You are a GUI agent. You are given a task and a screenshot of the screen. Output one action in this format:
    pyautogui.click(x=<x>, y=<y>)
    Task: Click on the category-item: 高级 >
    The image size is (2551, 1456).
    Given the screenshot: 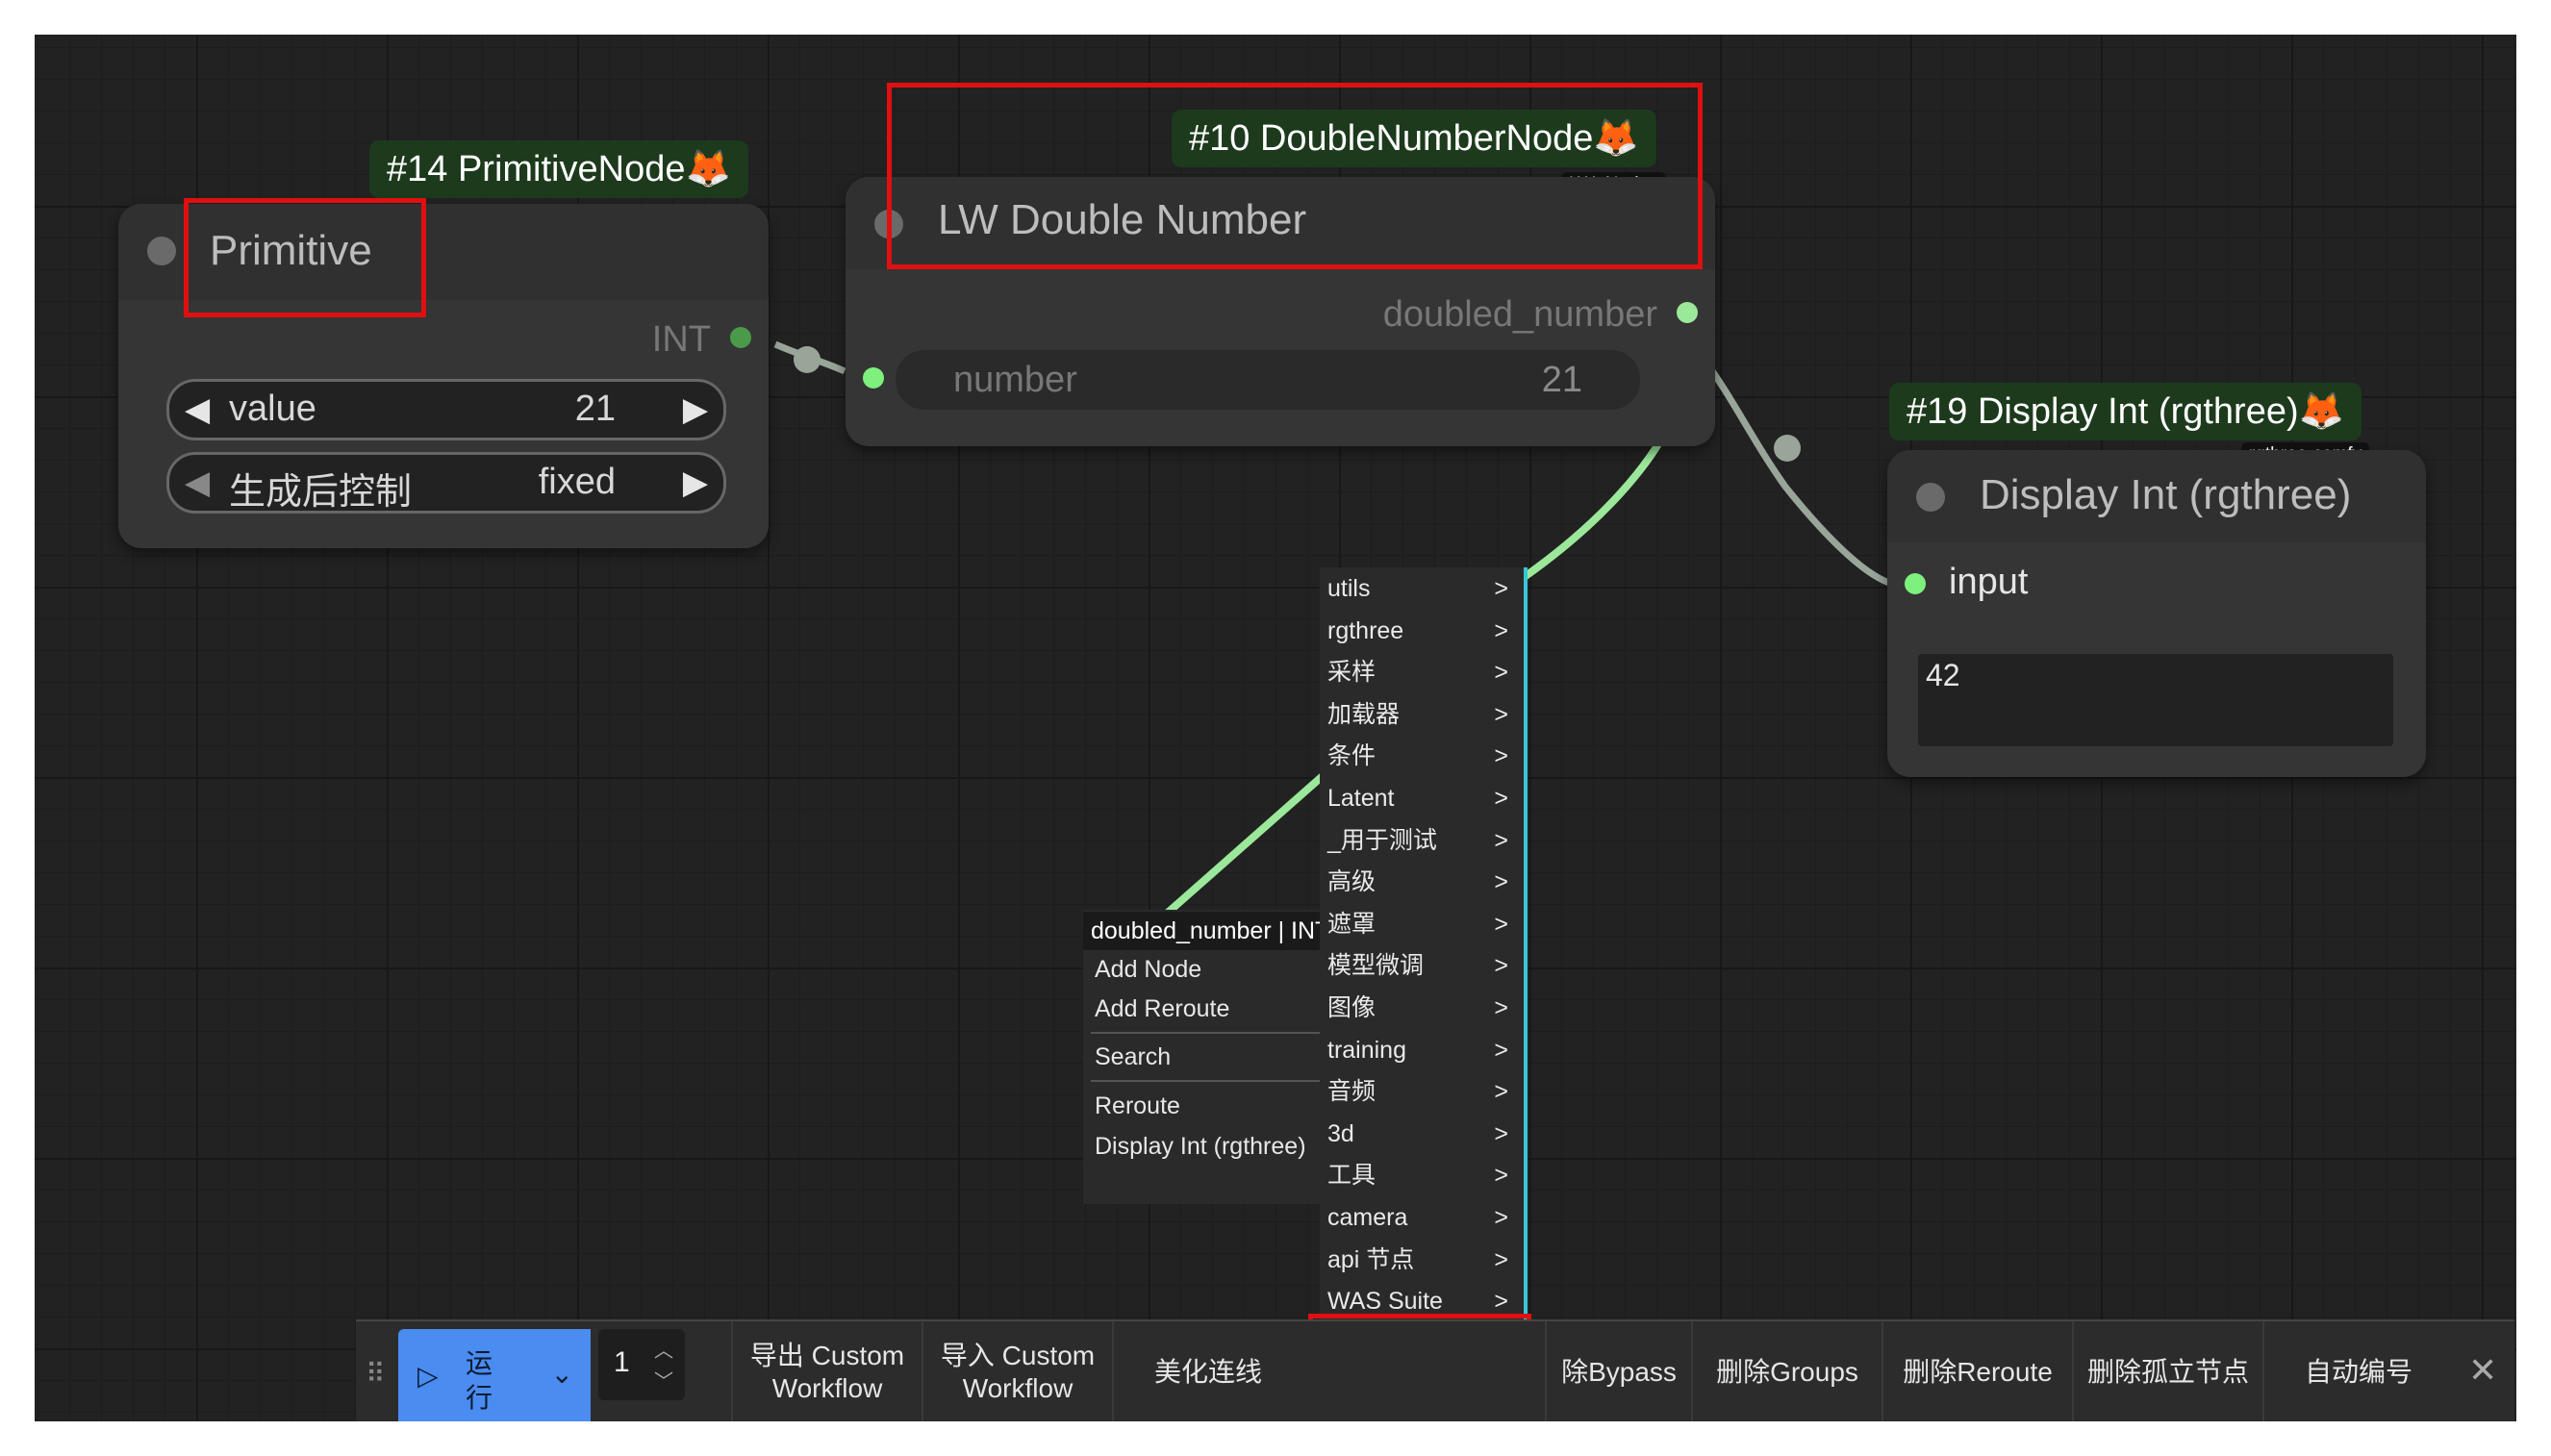 What is the action you would take?
    pyautogui.click(x=1420, y=882)
    